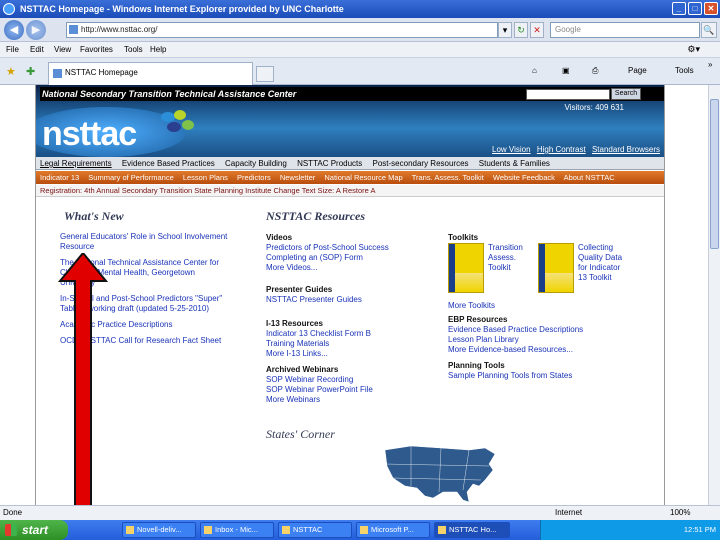 The width and height of the screenshot is (720, 540). Describe the element at coordinates (680, 513) in the screenshot. I see `zoom-level: 100%` at that location.